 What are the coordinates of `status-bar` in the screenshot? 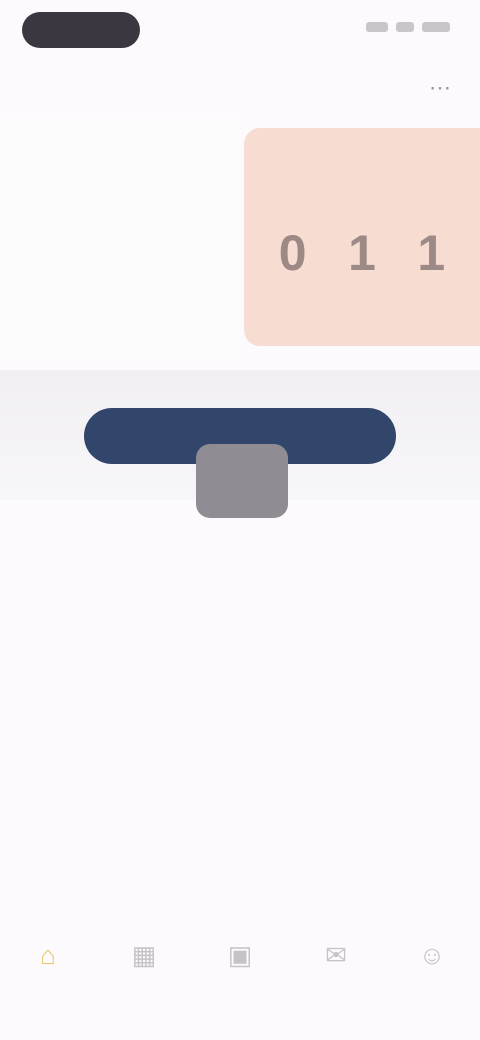 It's located at (240, 32).